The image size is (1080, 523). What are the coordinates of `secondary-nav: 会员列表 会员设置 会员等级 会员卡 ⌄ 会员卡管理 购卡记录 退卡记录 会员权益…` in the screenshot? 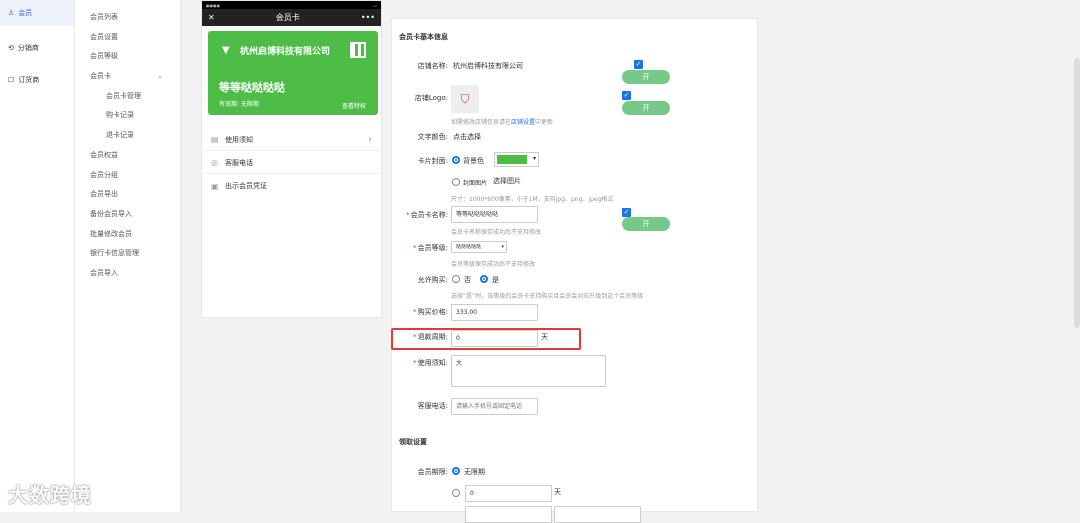 It's located at (128, 256).